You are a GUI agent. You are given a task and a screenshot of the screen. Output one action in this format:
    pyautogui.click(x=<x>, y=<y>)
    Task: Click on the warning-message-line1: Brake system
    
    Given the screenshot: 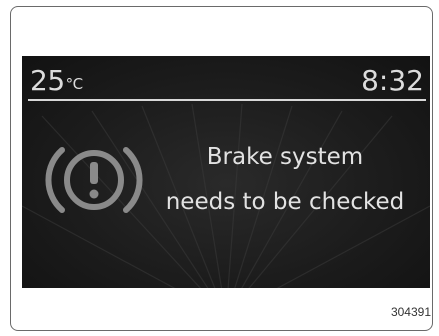 What is the action you would take?
    pyautogui.click(x=285, y=157)
    